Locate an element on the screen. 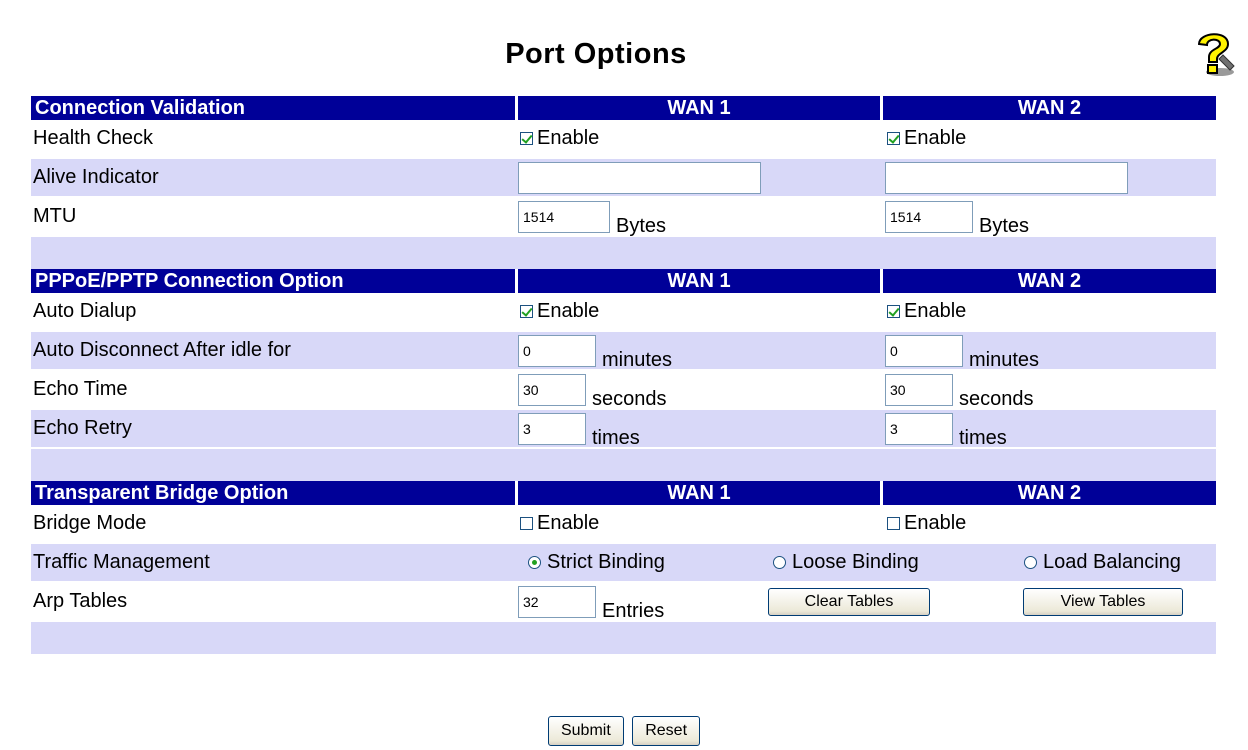  wan2-health-check-enable-label: Enable is located at coordinates (935, 137).